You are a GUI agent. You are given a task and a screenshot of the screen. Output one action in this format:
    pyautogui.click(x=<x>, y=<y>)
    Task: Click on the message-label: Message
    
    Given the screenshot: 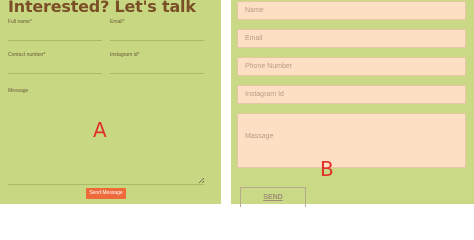 What is the action you would take?
    pyautogui.click(x=18, y=91)
    